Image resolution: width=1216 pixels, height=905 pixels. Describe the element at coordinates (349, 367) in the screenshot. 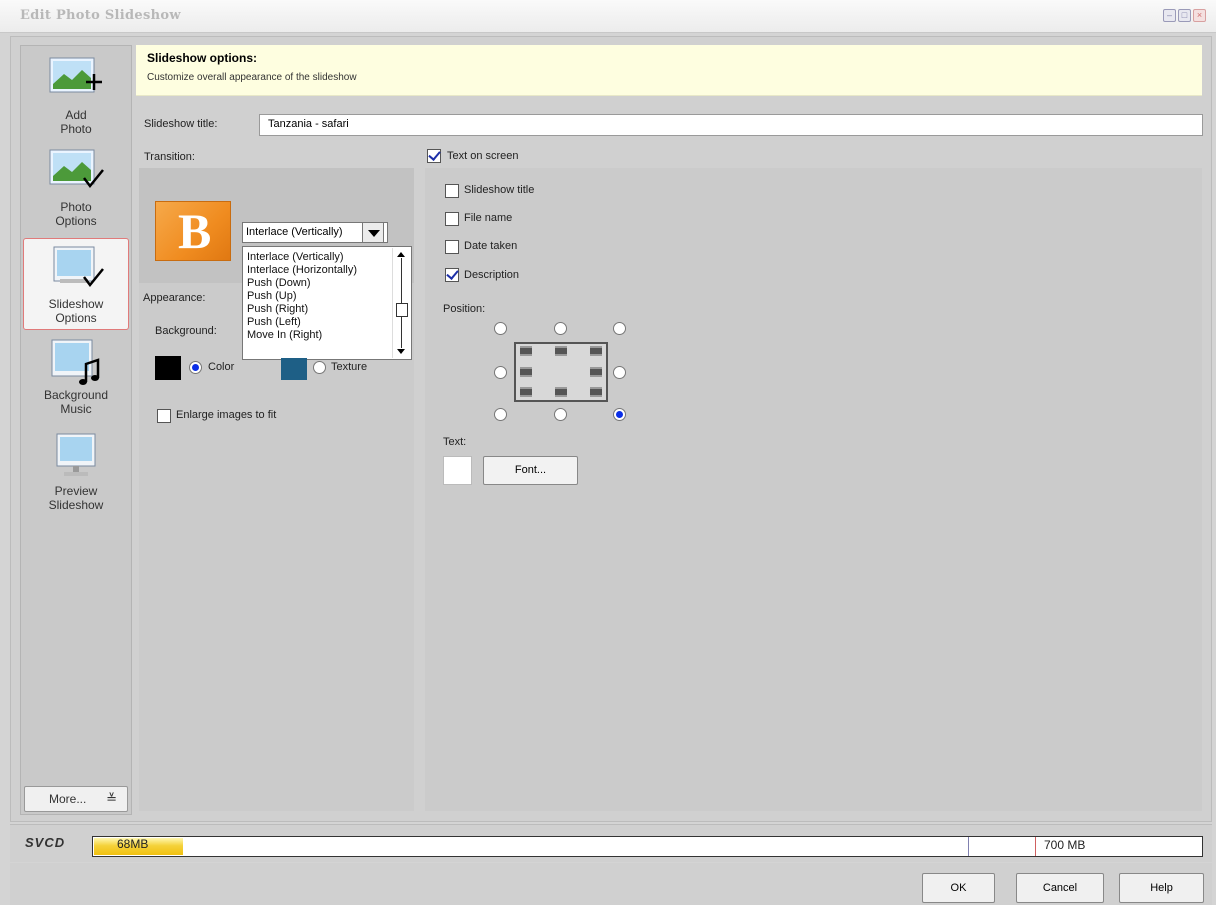

I see `texture-option-label: Texture` at that location.